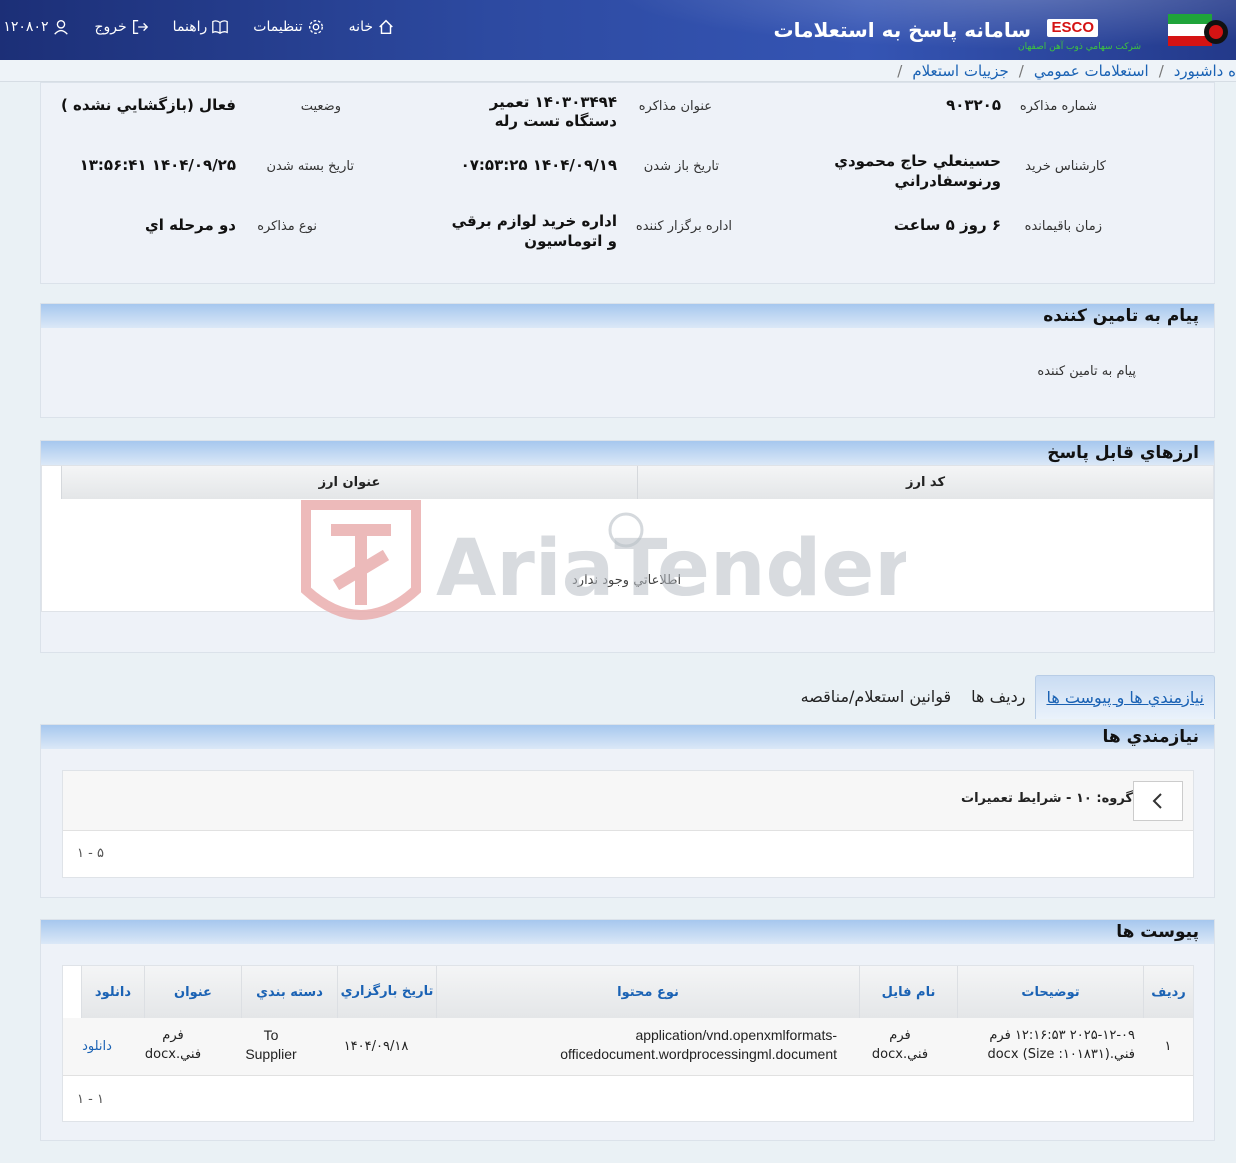 The image size is (1236, 1163). Describe the element at coordinates (908, 992) in the screenshot. I see `col-filename: نام فايل` at that location.